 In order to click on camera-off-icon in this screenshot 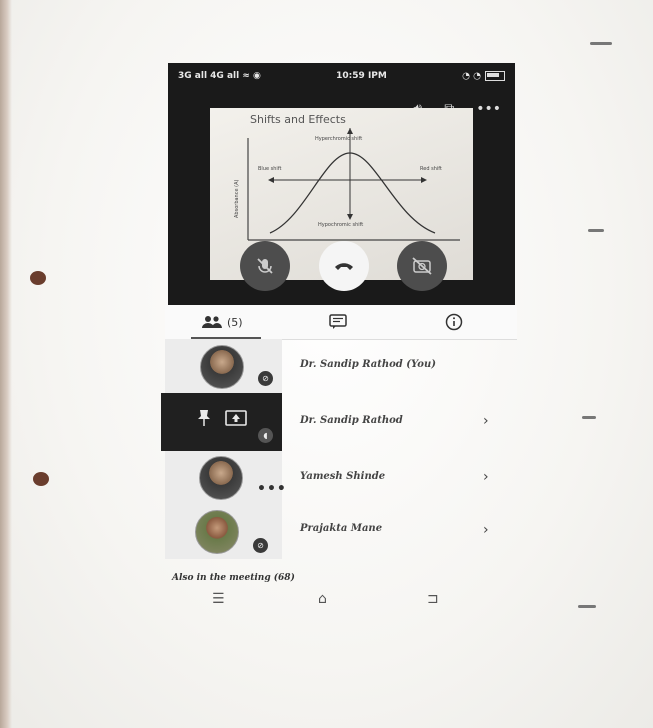, I will do `click(422, 266)`.